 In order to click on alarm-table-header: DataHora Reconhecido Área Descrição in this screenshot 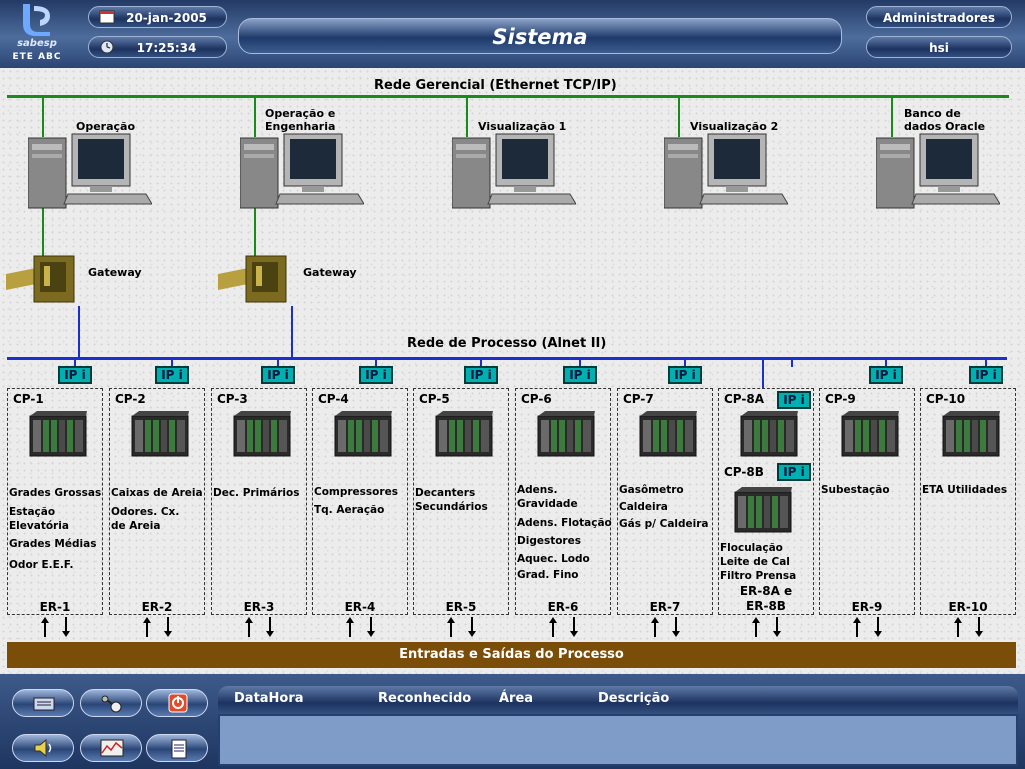, I will do `click(618, 700)`.